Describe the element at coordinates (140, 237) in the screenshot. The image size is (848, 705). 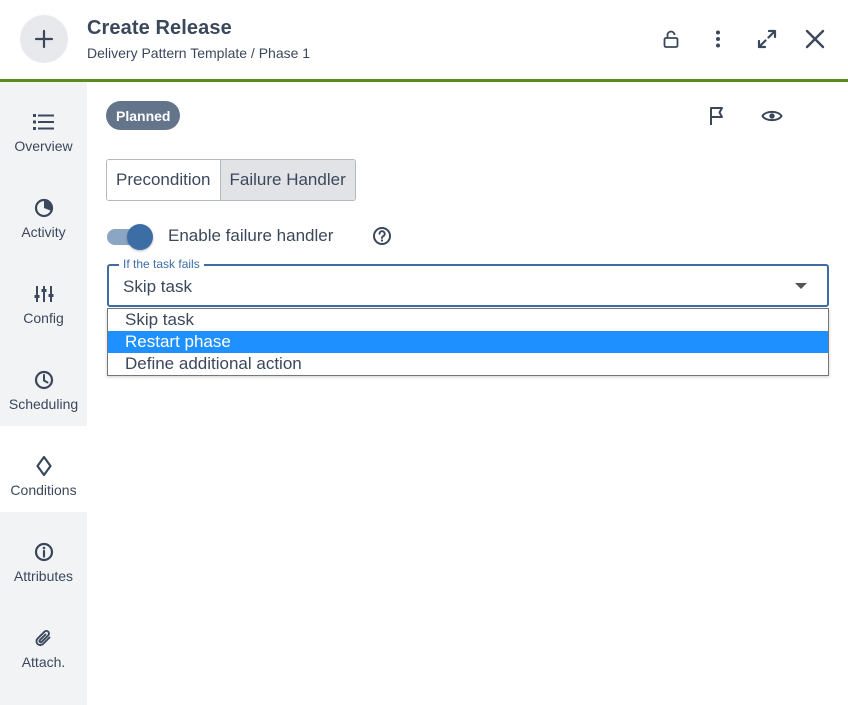
I see `toggle-thumb` at that location.